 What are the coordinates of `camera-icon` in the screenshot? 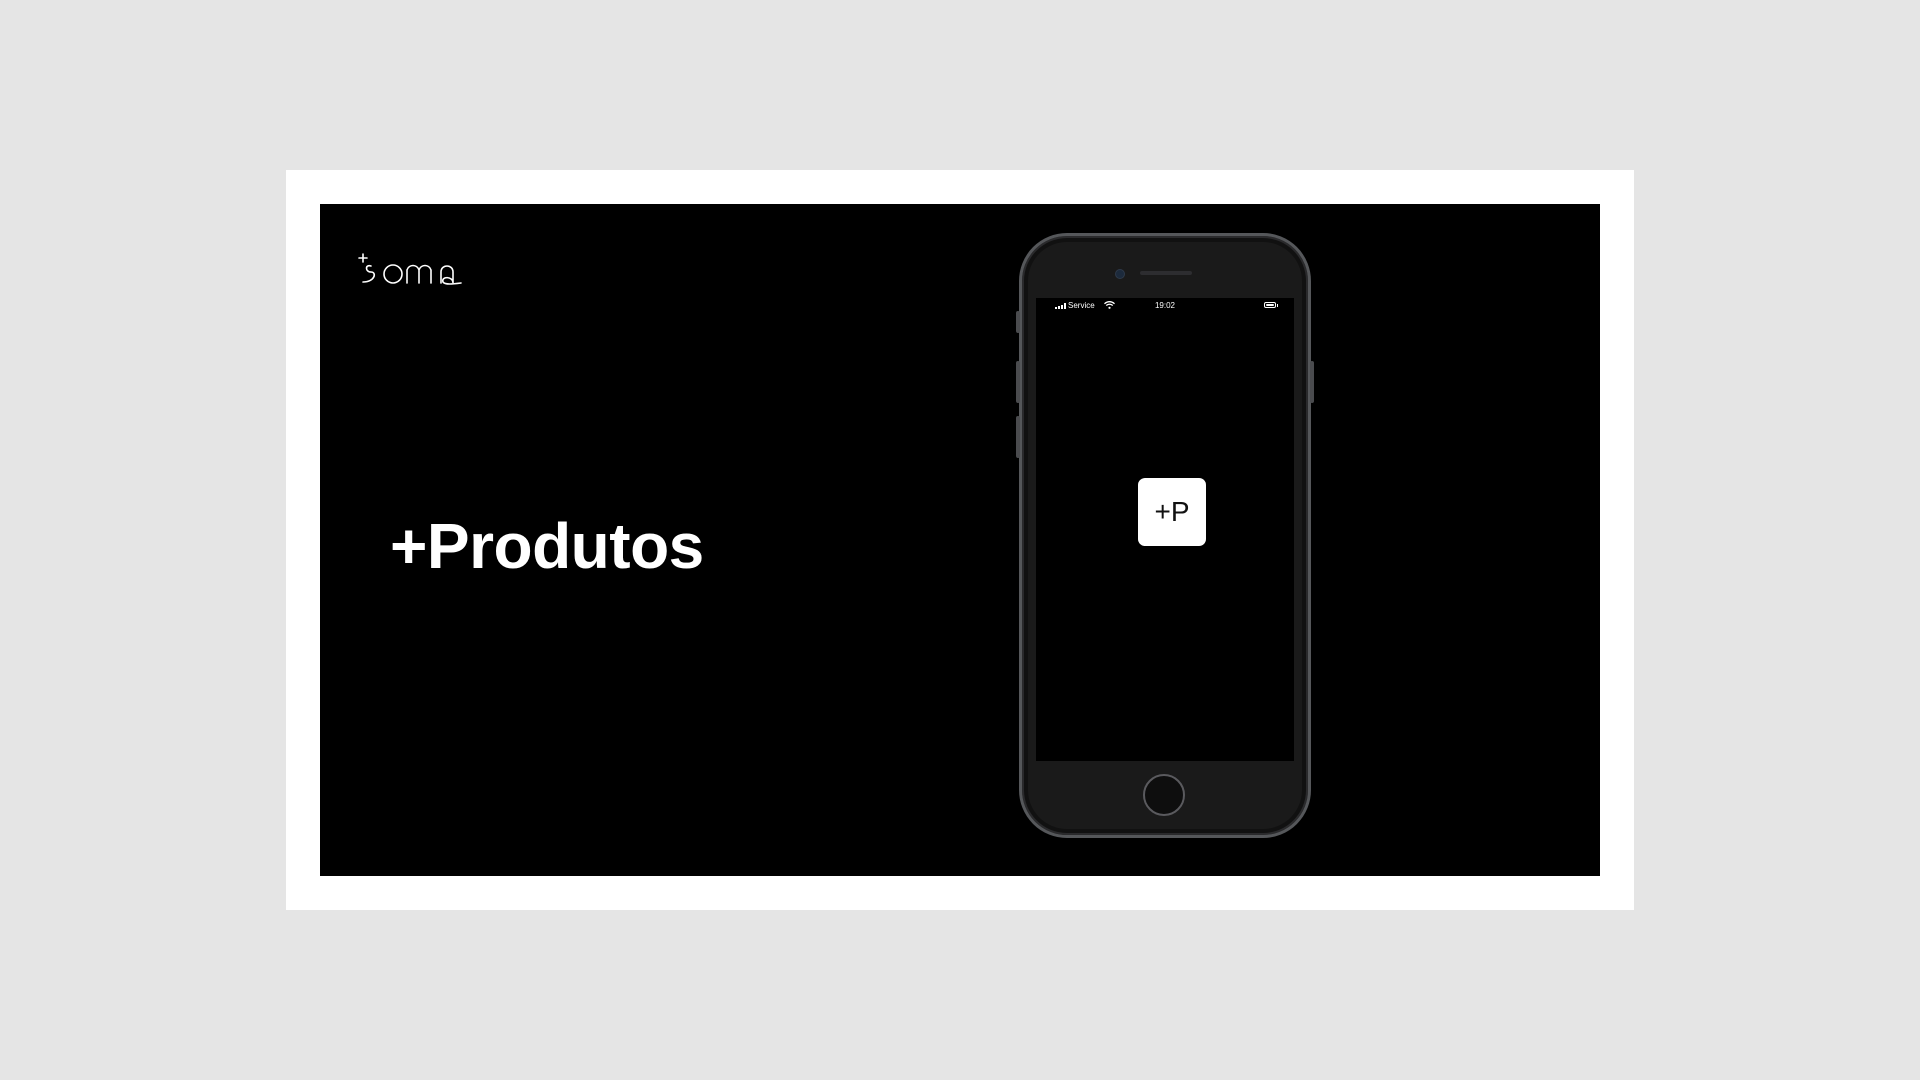 It's located at (1120, 274).